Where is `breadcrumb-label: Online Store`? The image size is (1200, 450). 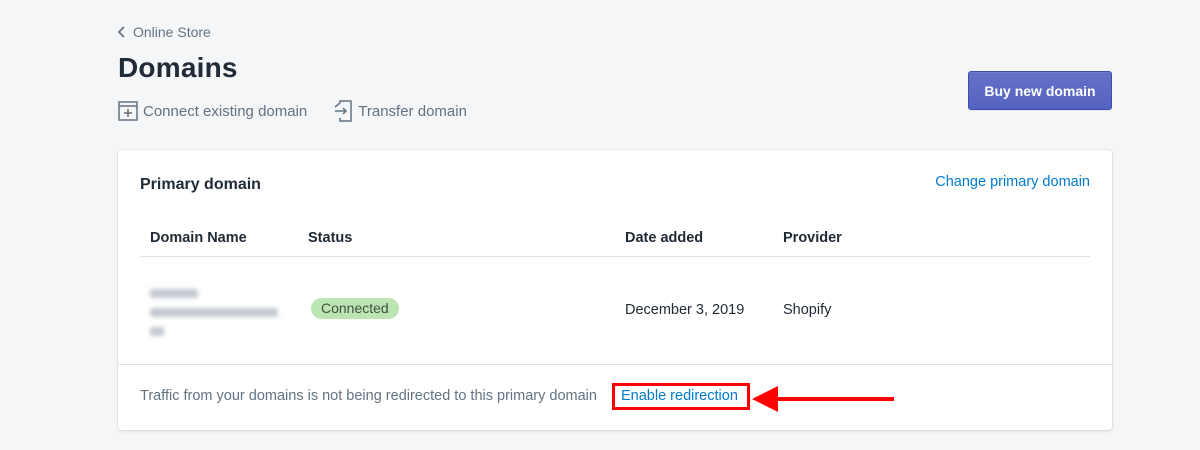
breadcrumb-label: Online Store is located at coordinates (172, 32).